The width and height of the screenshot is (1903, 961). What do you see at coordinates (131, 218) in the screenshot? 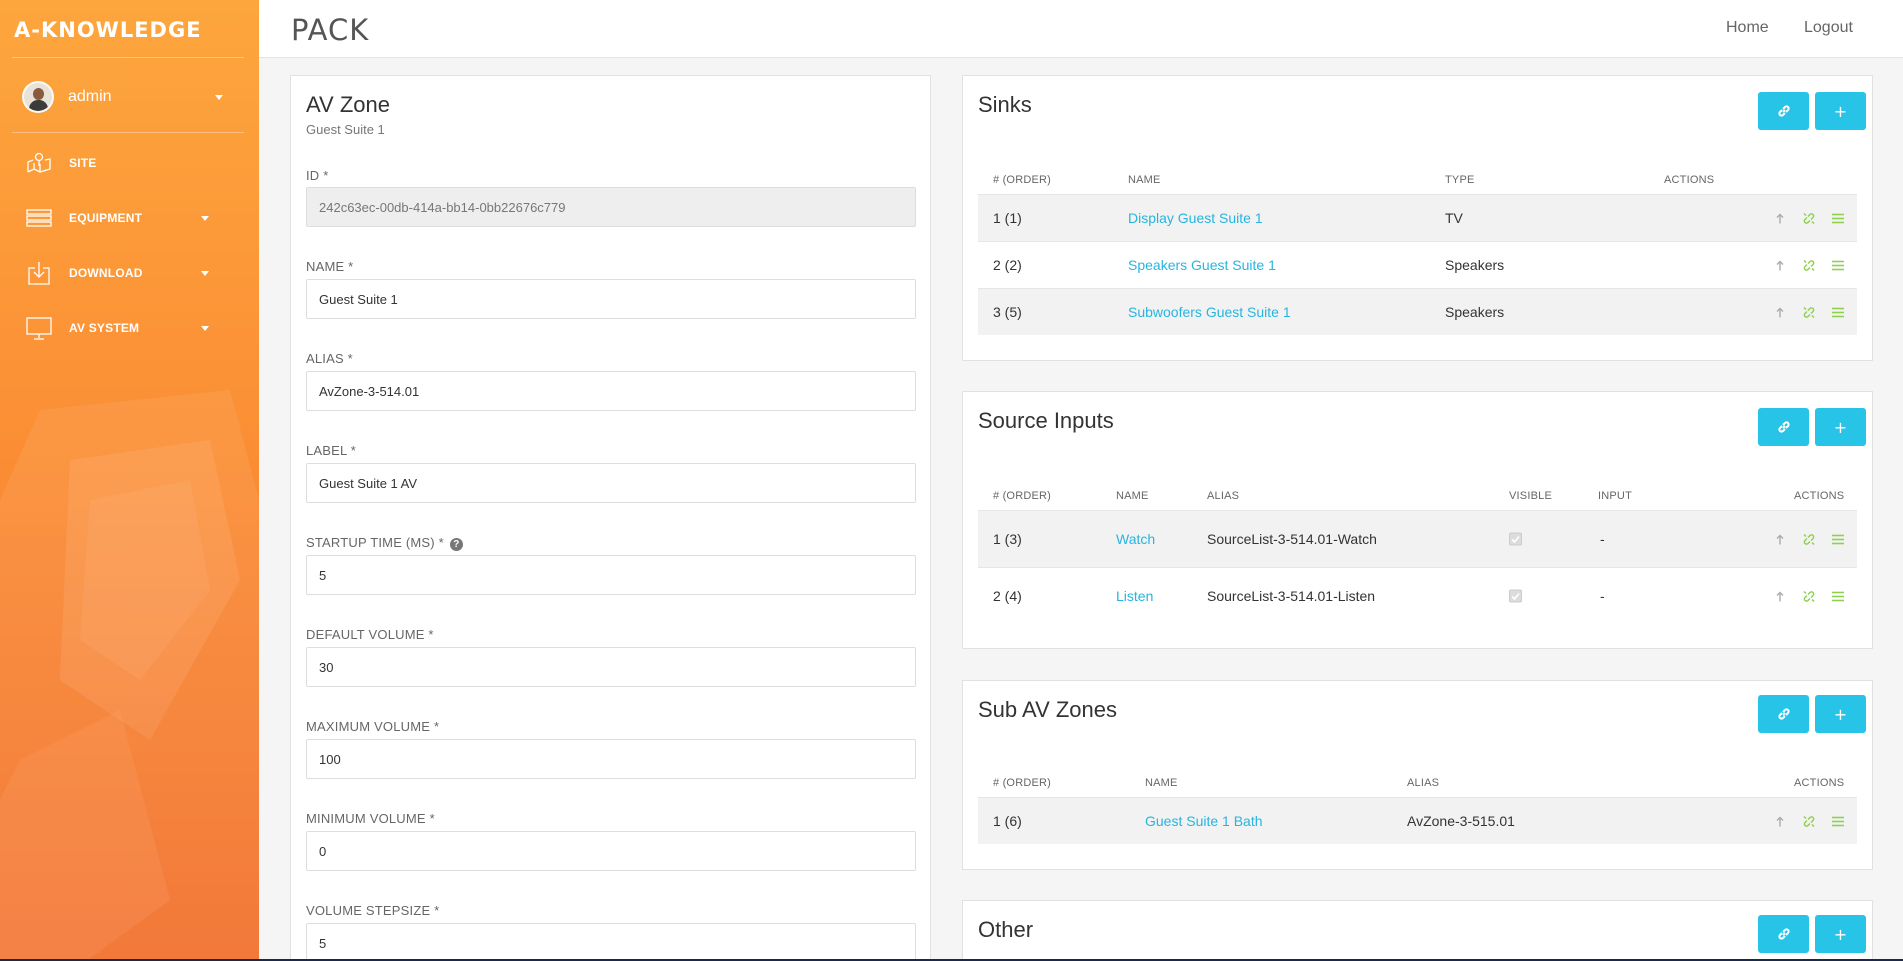
I see `sidebar-item-equipment: EQUIPMENT` at bounding box center [131, 218].